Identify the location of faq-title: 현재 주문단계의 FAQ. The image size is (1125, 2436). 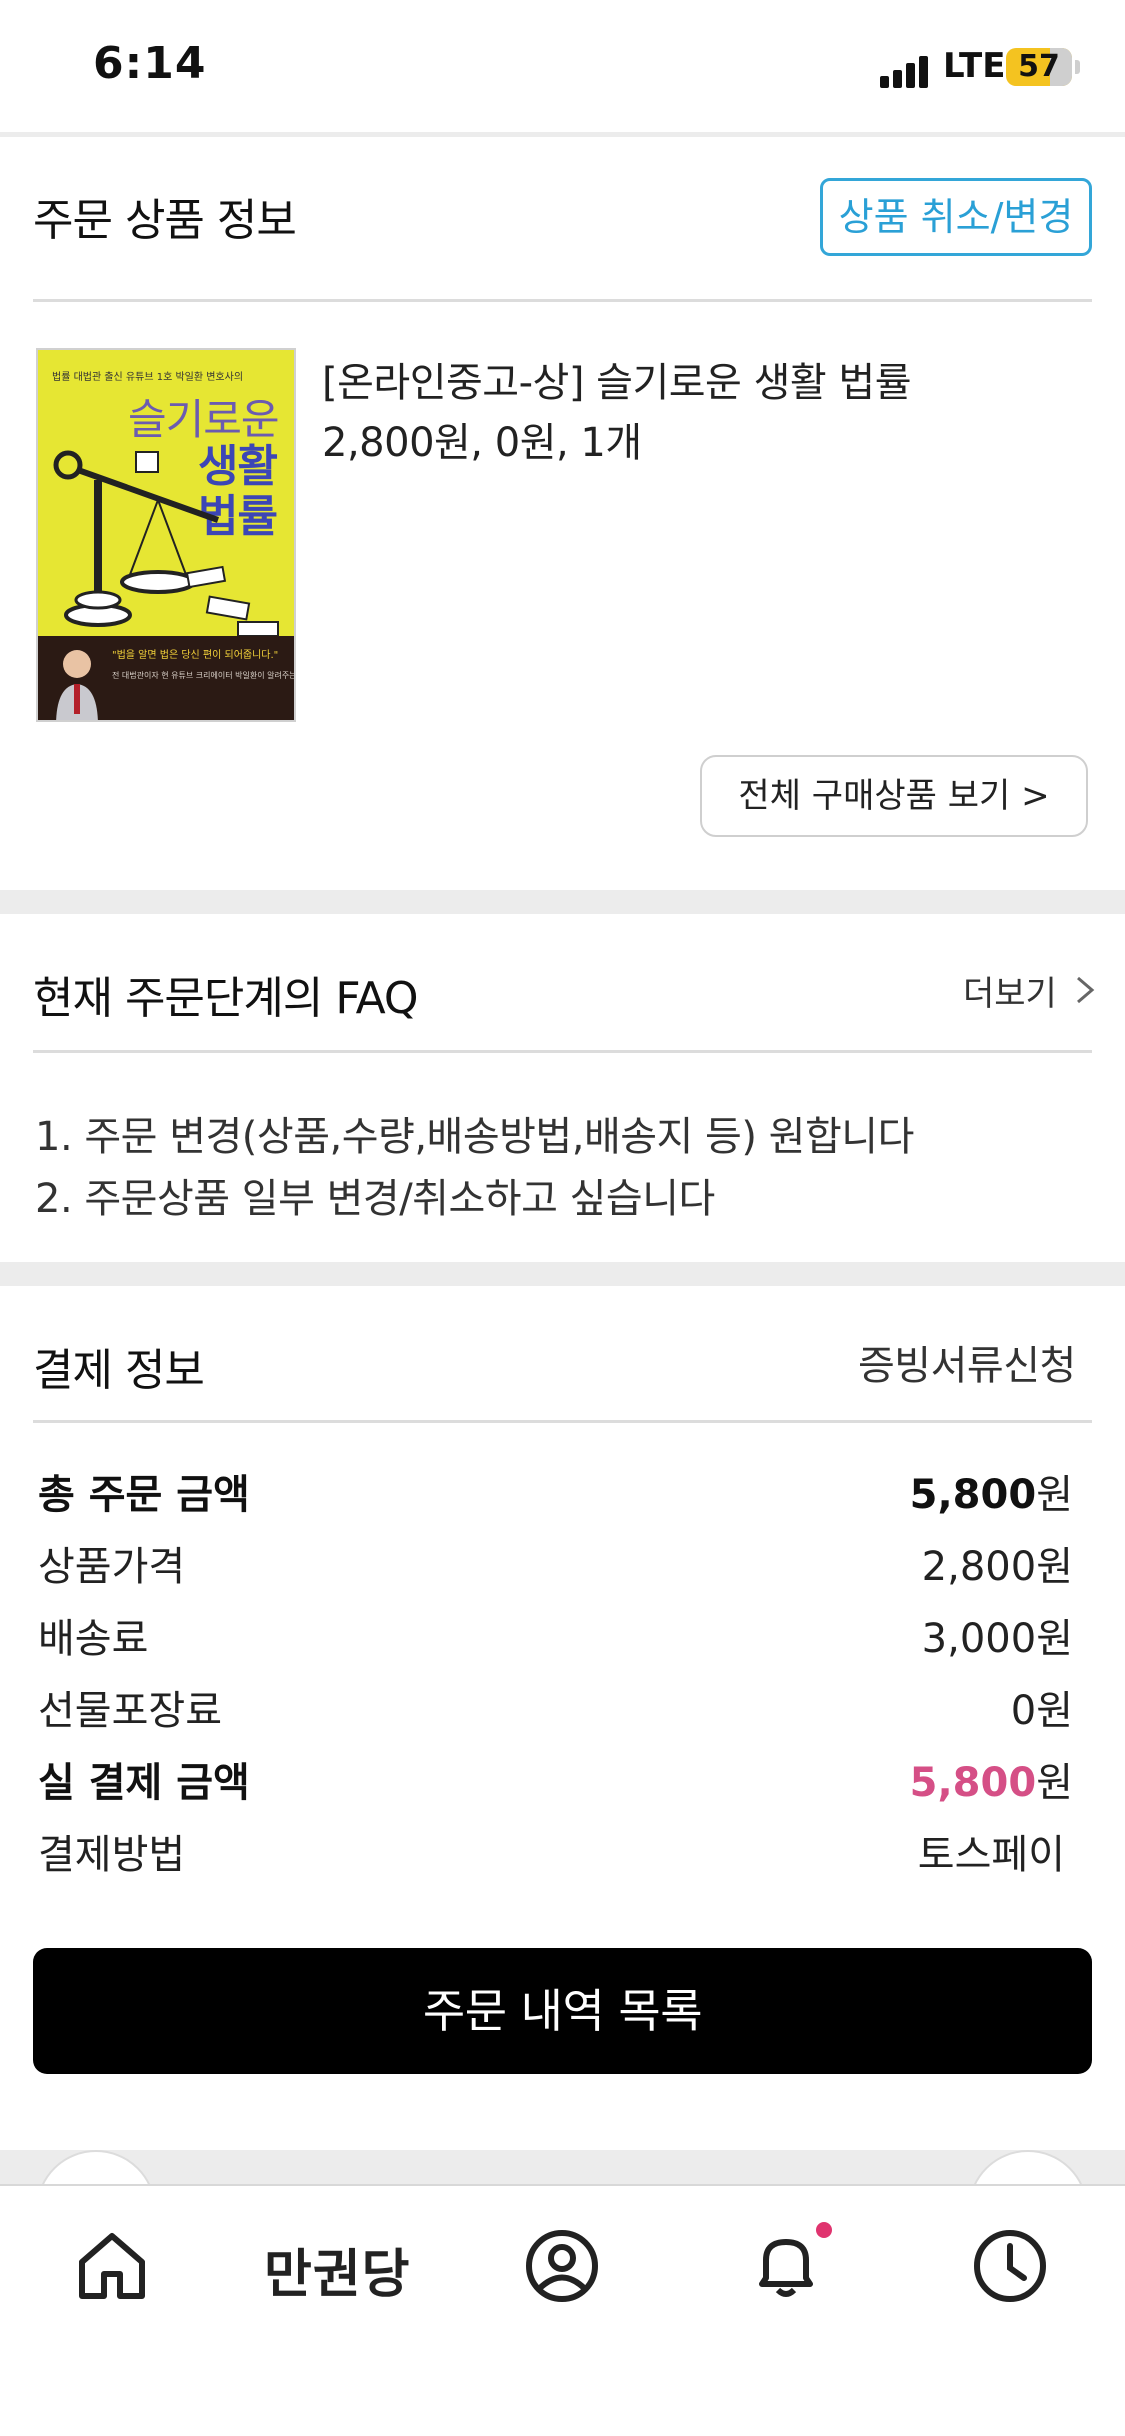
(226, 998).